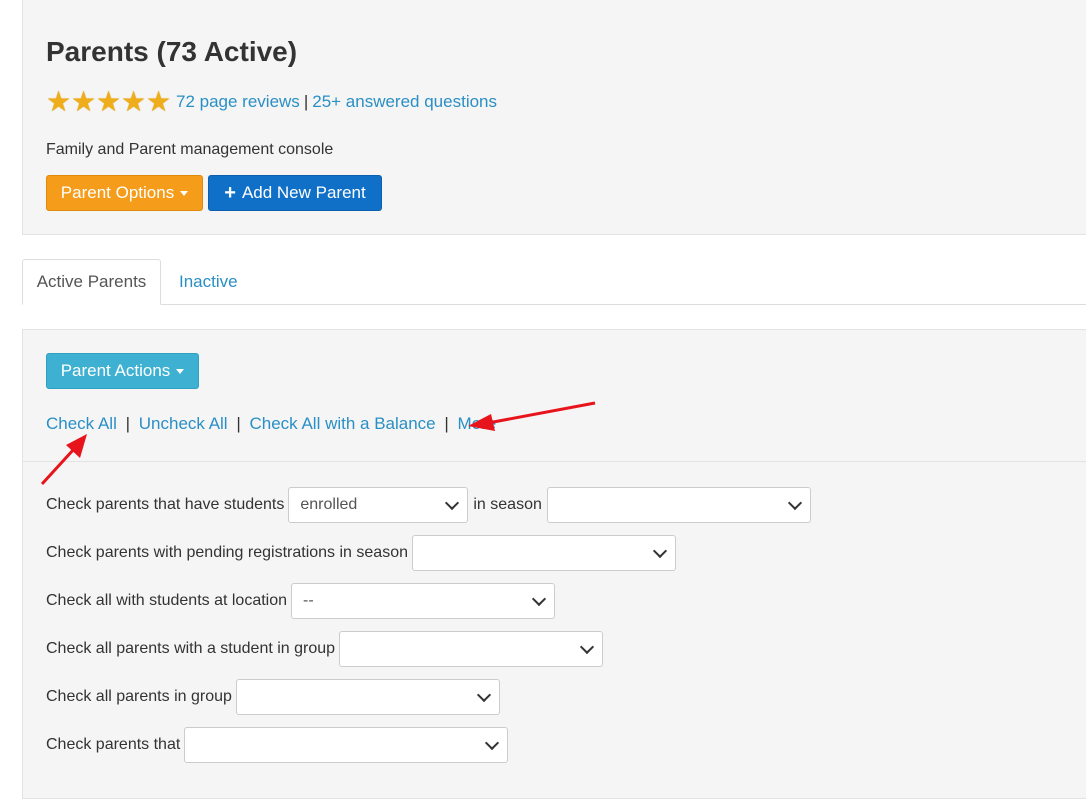  Describe the element at coordinates (165, 504) in the screenshot. I see `filter-students-label: Check parents that have students` at that location.